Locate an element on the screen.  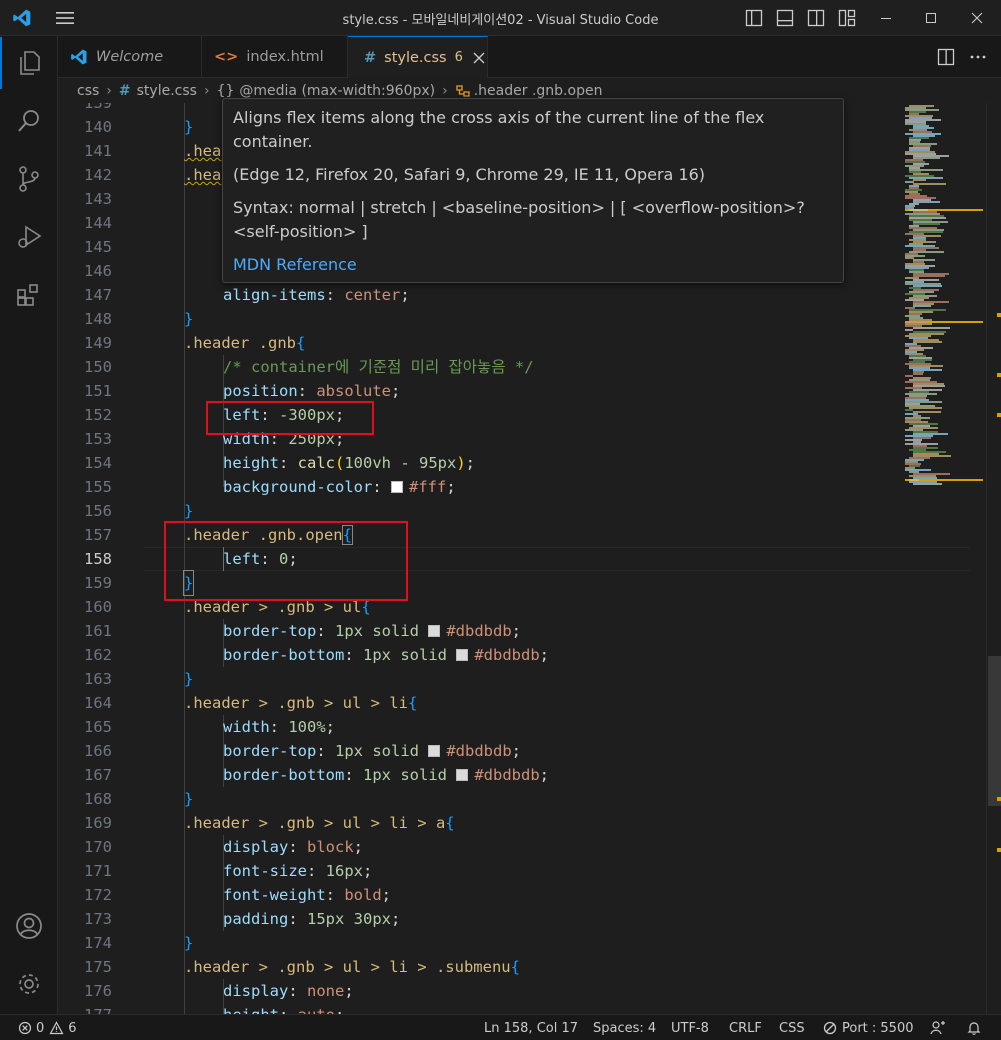
notifications-status is located at coordinates (974, 1027).